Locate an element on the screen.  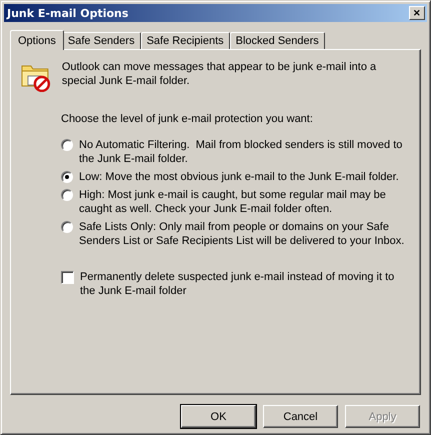
intro-text: Outlook can move messages that appear to be junk e-mail into a special Junk E-mail folder. is located at coordinates (220, 74).